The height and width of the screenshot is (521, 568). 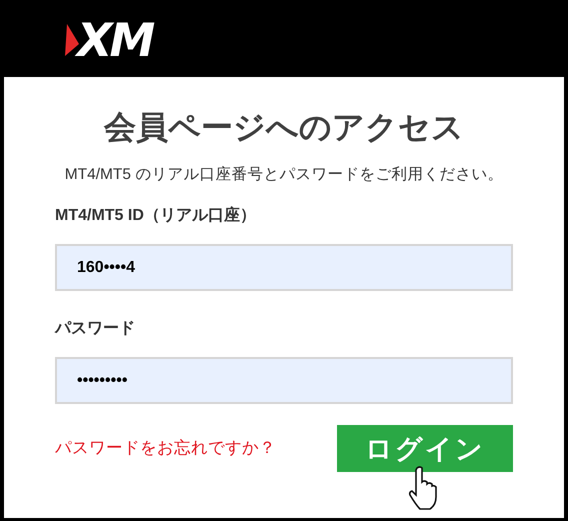 What do you see at coordinates (165, 449) in the screenshot?
I see `forgot-password-link: パスワードをお忘れですか？` at bounding box center [165, 449].